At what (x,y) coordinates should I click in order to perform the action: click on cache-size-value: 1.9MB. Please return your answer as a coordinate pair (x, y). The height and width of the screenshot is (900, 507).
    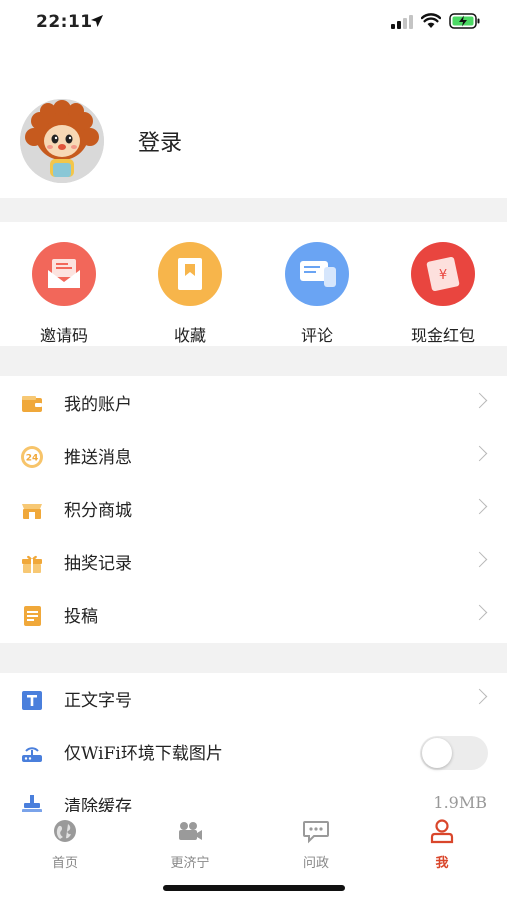
    Looking at the image, I should click on (460, 802).